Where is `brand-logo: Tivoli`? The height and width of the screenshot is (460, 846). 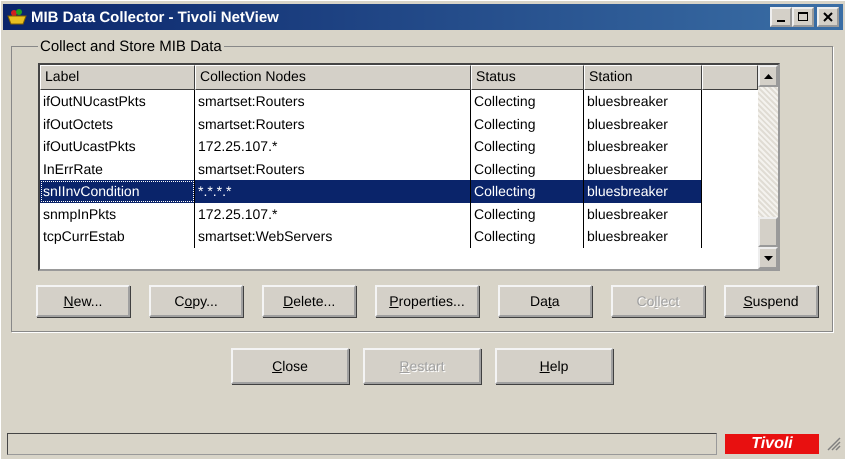 brand-logo: Tivoli is located at coordinates (772, 444).